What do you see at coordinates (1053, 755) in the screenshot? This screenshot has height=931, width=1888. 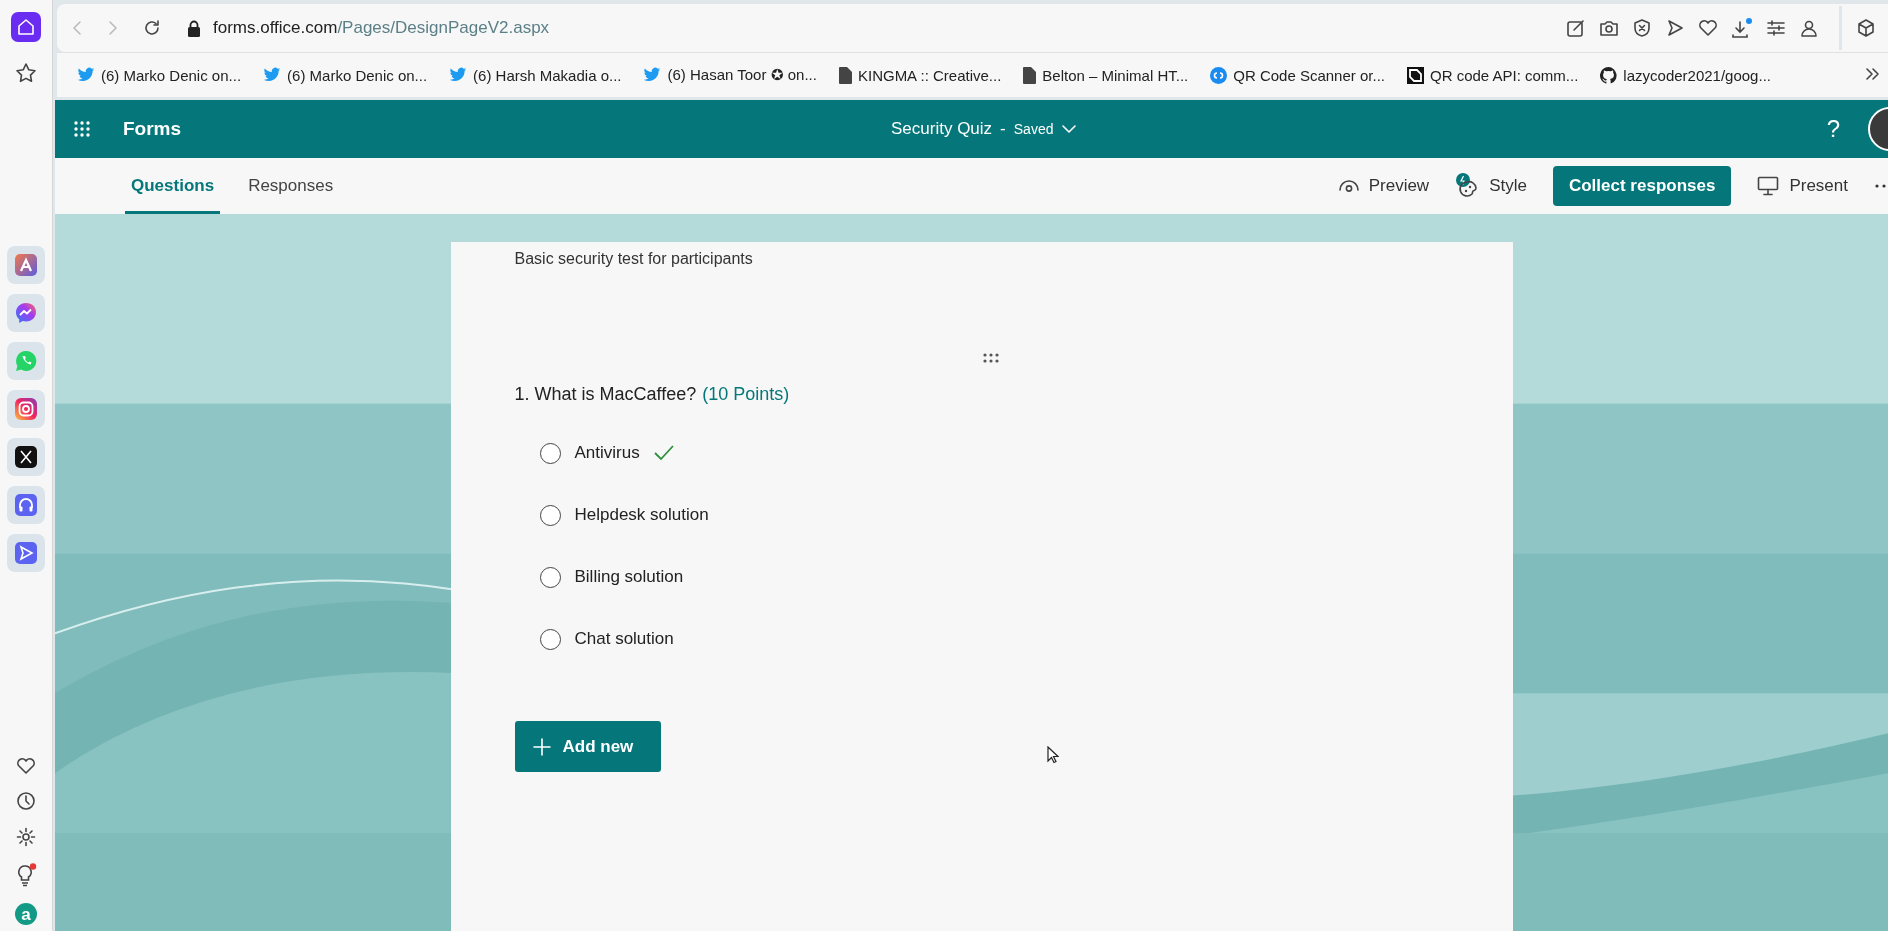 I see `mouse-pointer-icon` at bounding box center [1053, 755].